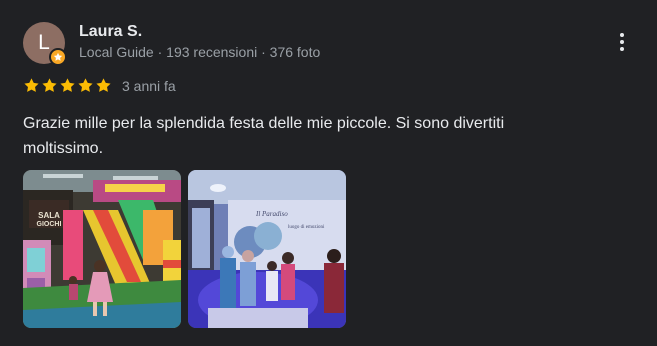  What do you see at coordinates (110, 32) in the screenshot?
I see `author-name: Laura S.` at bounding box center [110, 32].